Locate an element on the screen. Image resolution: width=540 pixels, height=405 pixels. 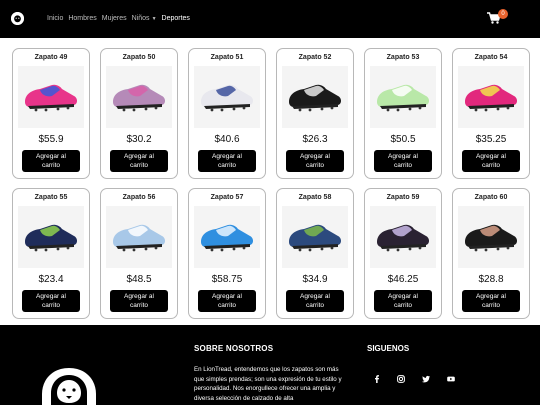
product-name: Zapato 50 is located at coordinates (139, 57).